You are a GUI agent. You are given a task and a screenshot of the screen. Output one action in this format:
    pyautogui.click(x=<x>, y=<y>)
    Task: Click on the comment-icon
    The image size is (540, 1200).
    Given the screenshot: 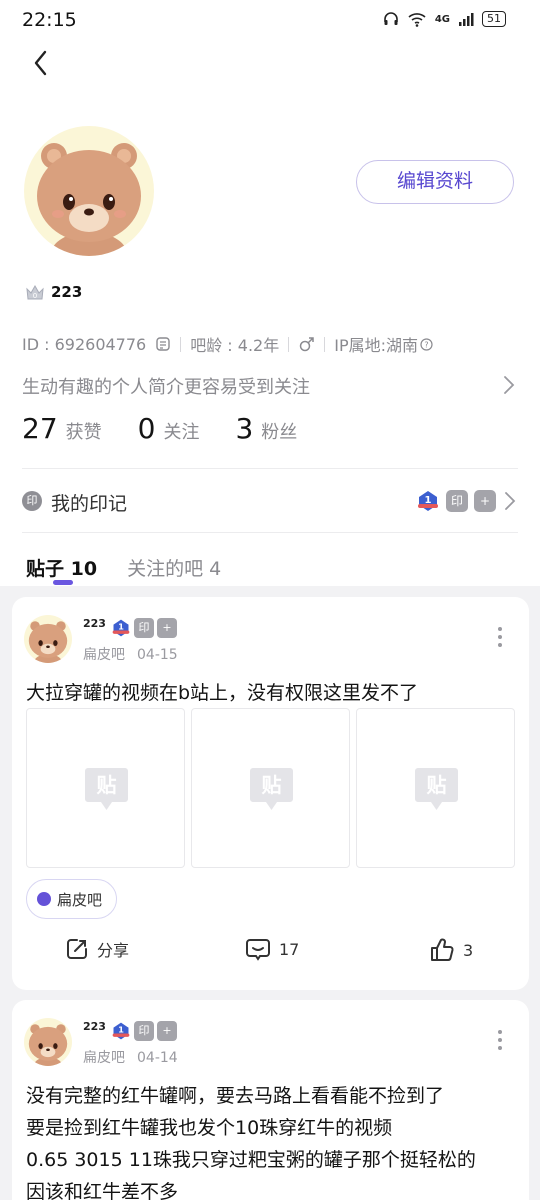 What is the action you would take?
    pyautogui.click(x=258, y=950)
    